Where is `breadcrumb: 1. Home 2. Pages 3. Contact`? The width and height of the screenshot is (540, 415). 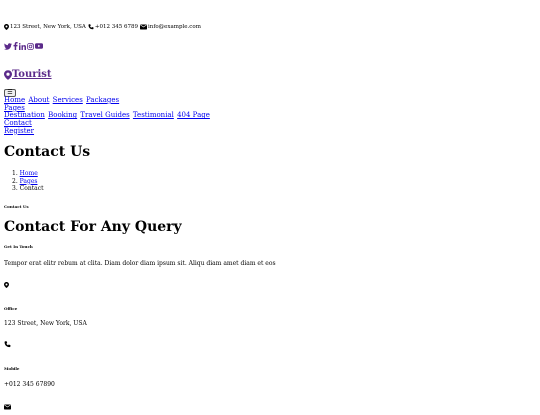 breadcrumb: 1. Home 2. Pages 3. Contact is located at coordinates (27, 181).